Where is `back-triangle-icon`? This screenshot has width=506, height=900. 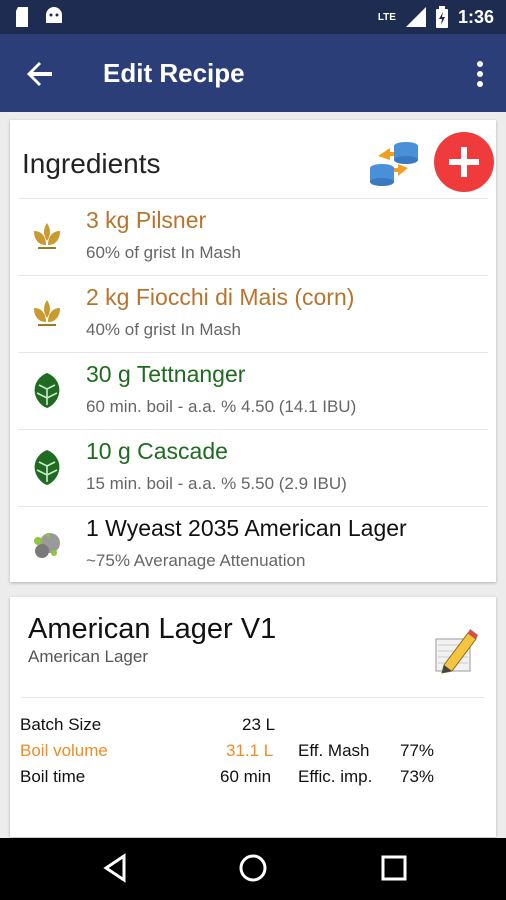
back-triangle-icon is located at coordinates (116, 868).